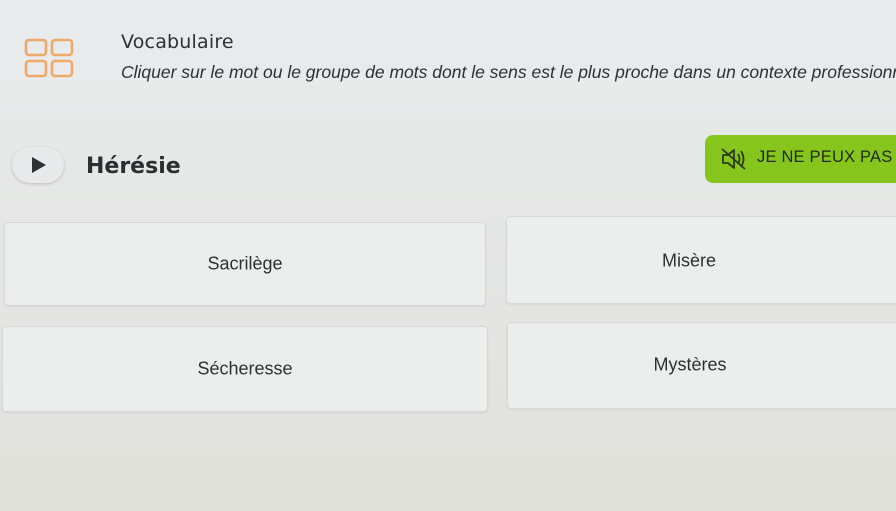 The height and width of the screenshot is (511, 896). I want to click on play-audio-button, so click(38, 165).